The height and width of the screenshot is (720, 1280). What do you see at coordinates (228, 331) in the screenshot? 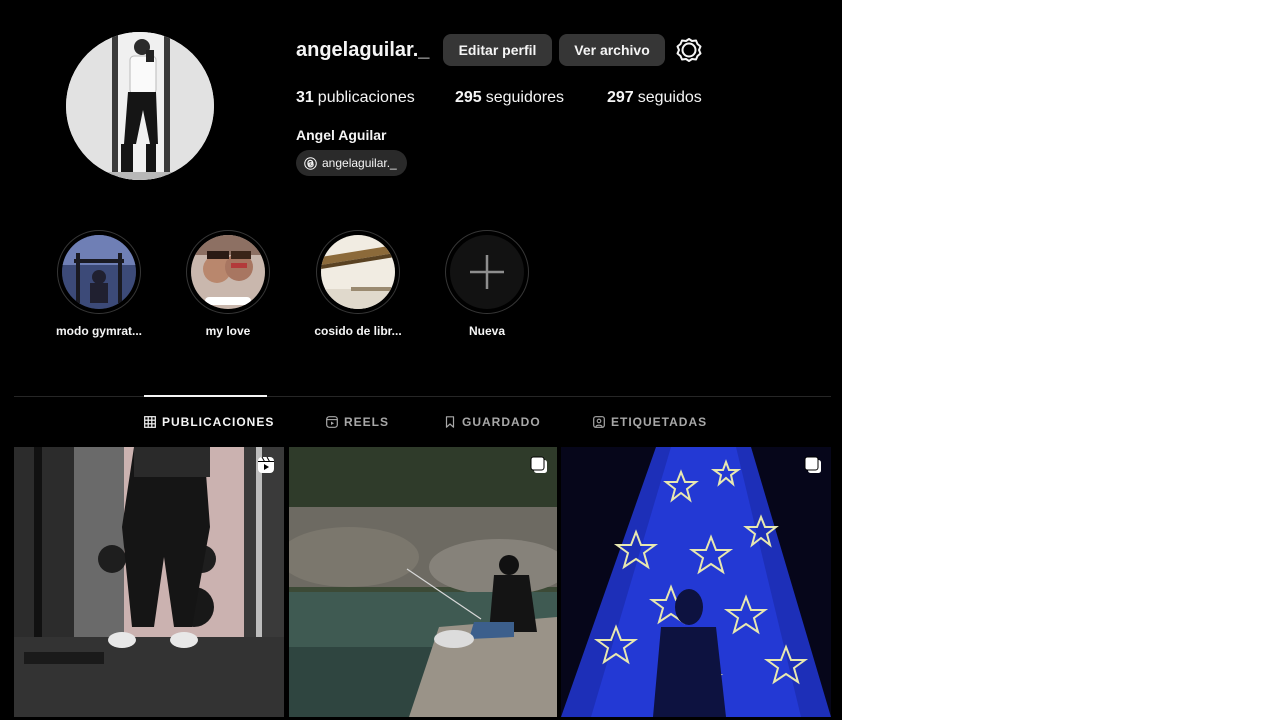
I see `highlight-label: my love` at bounding box center [228, 331].